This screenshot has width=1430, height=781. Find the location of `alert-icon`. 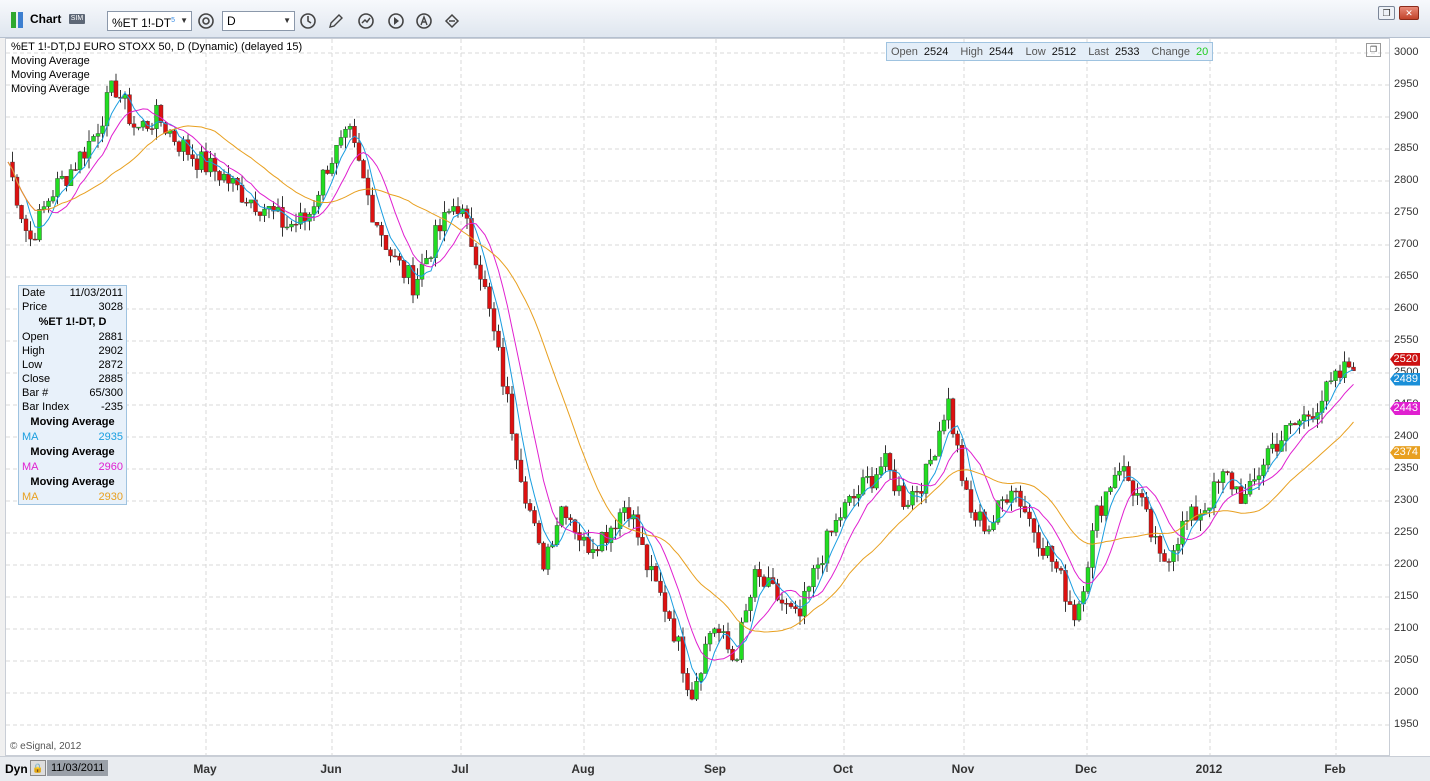

alert-icon is located at coordinates (424, 21).